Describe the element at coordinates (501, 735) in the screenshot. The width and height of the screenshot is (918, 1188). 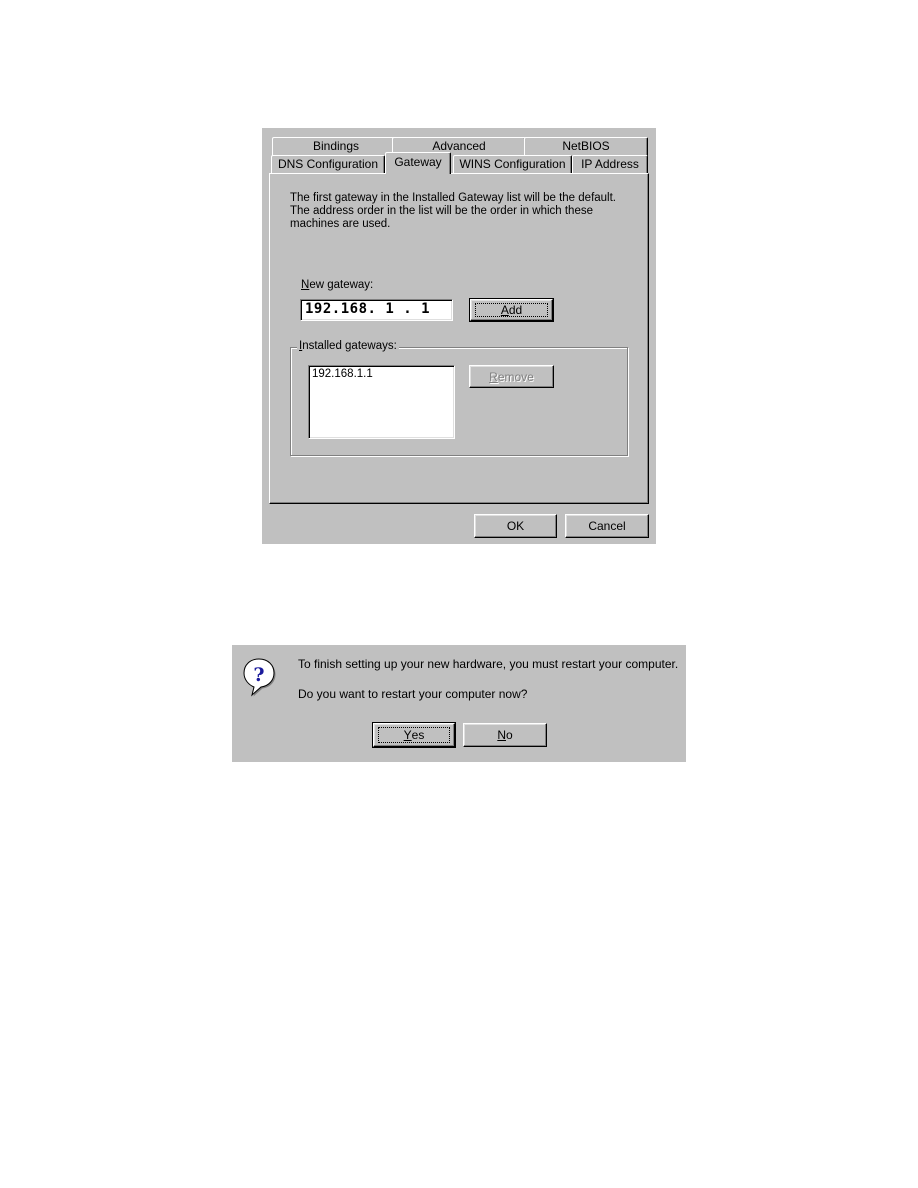
I see `accelerator-key: N` at that location.